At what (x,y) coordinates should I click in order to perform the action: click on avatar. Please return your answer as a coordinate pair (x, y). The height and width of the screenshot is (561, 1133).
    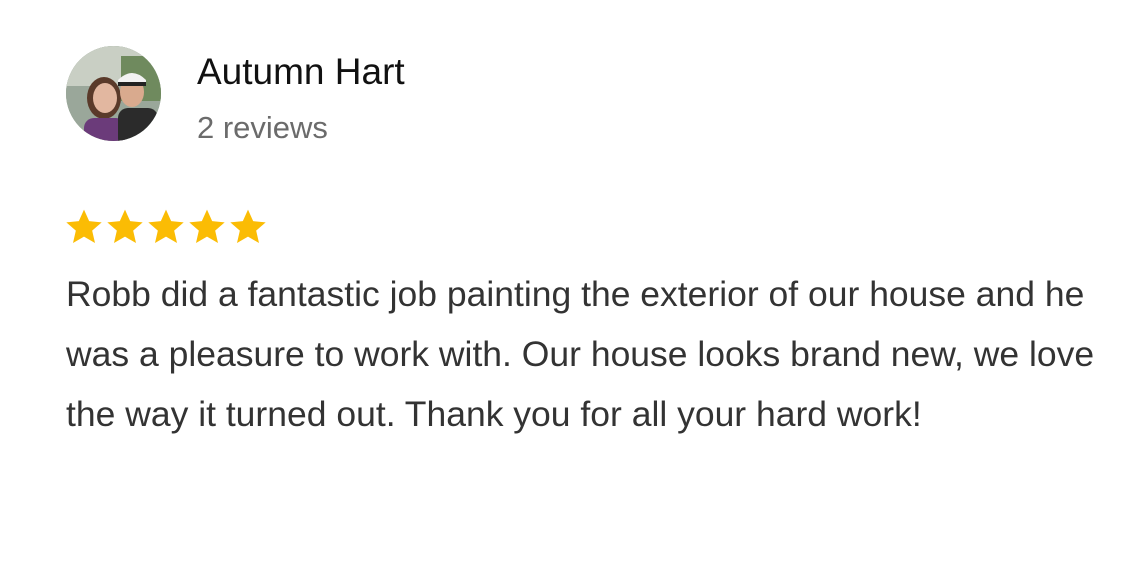
    Looking at the image, I should click on (113, 93).